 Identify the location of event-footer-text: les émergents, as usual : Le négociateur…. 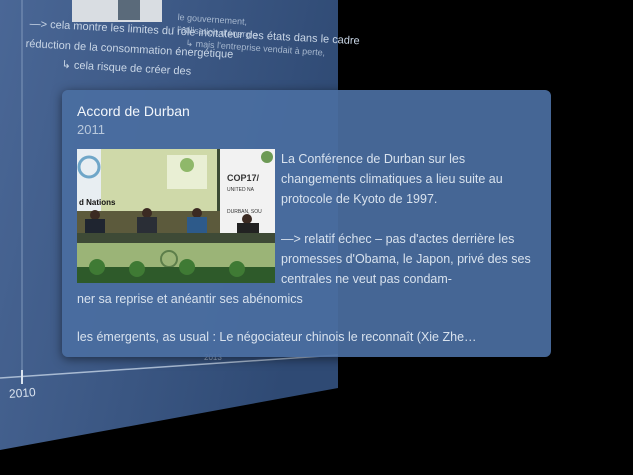
(277, 337).